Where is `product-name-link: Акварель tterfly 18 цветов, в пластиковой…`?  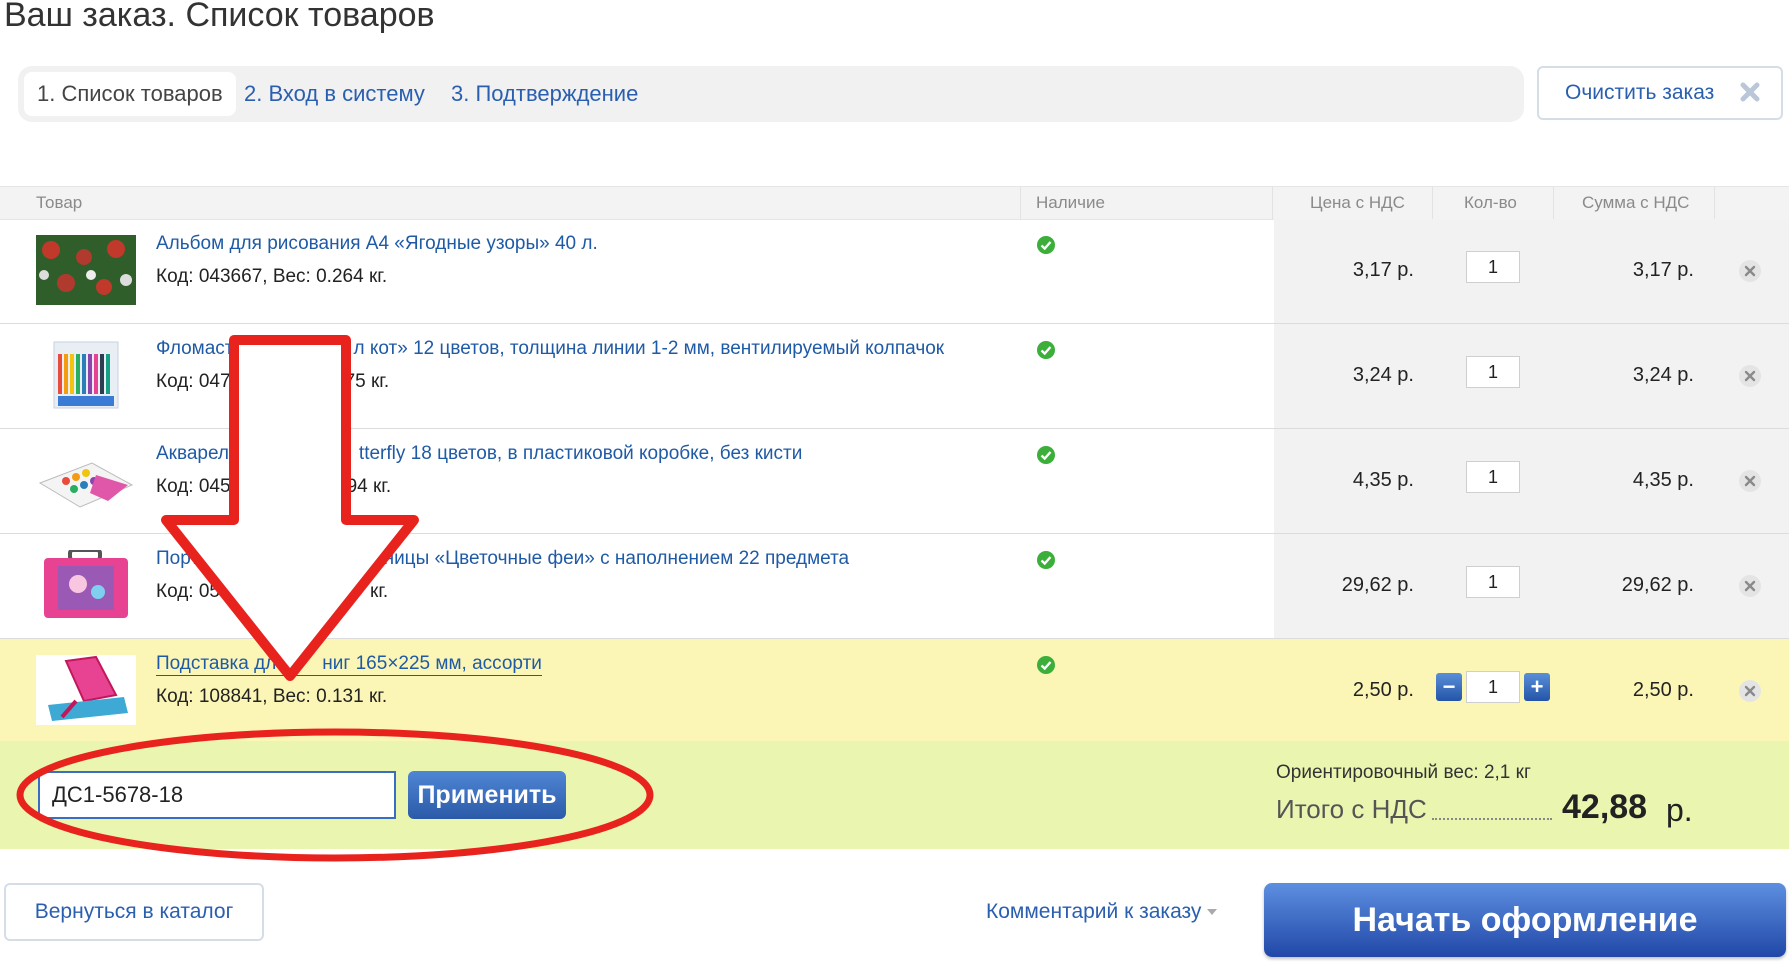 product-name-link: Акварель tterfly 18 цветов, в пластиковой… is located at coordinates (479, 454).